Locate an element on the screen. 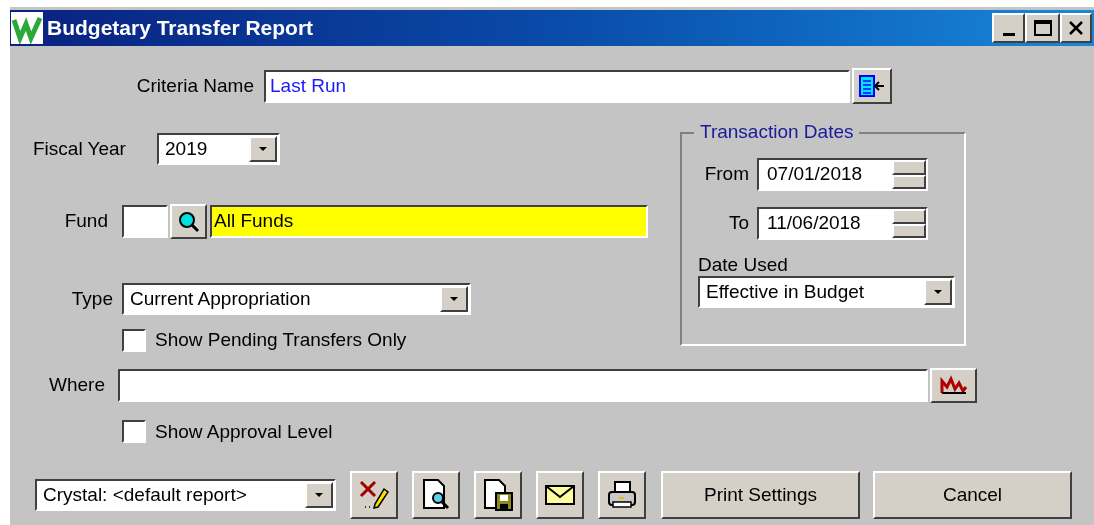 The image size is (1094, 525). date-used-select: Effective in Budget is located at coordinates (826, 292).